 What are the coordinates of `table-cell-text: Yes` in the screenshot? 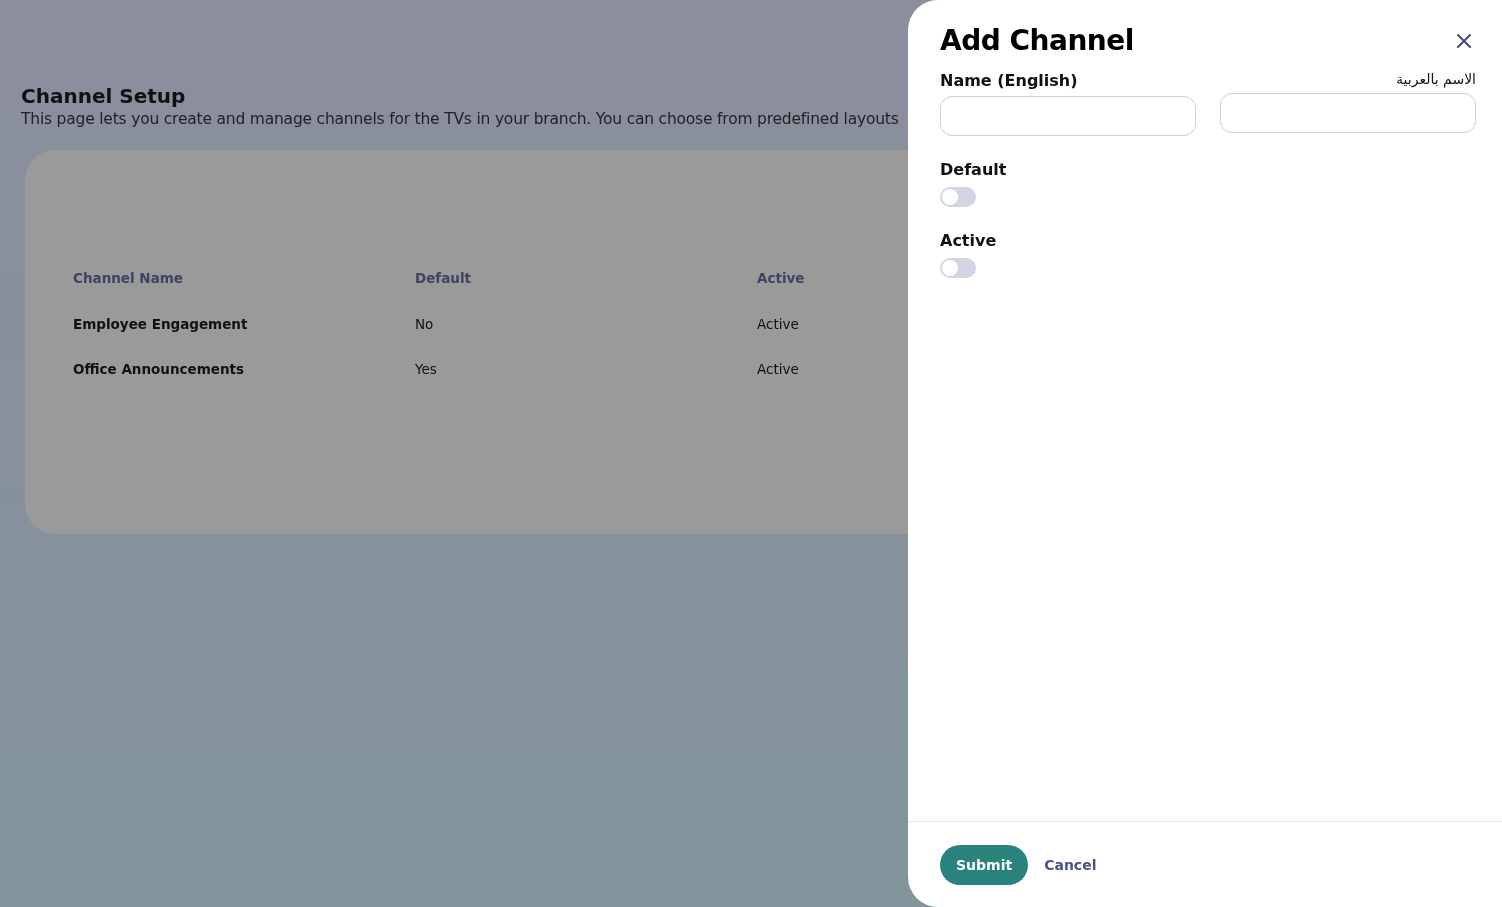 It's located at (426, 369).